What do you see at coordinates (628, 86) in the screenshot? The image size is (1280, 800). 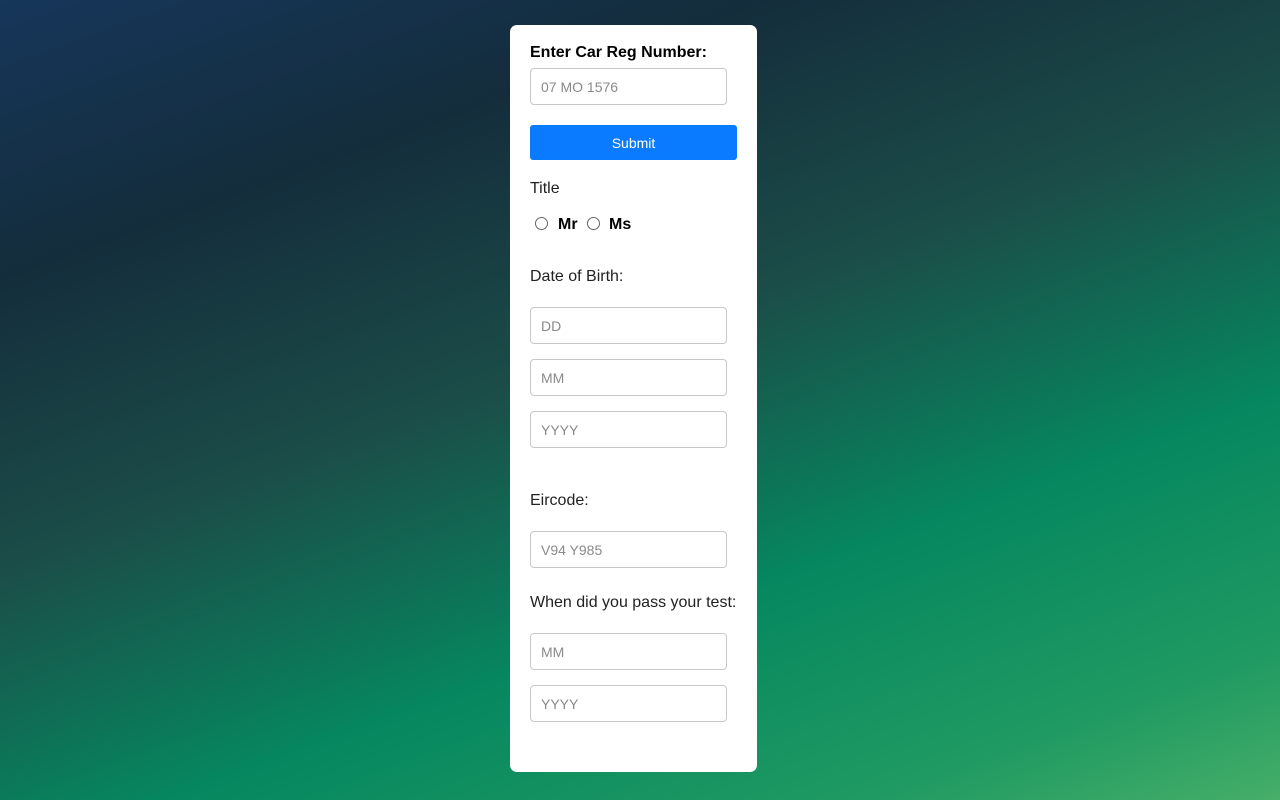 I see `reg-number-input` at bounding box center [628, 86].